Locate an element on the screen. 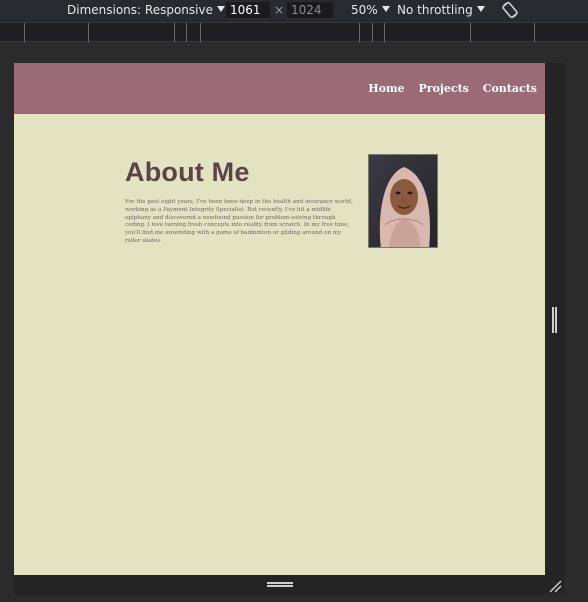  times-symbol: × is located at coordinates (279, 10).